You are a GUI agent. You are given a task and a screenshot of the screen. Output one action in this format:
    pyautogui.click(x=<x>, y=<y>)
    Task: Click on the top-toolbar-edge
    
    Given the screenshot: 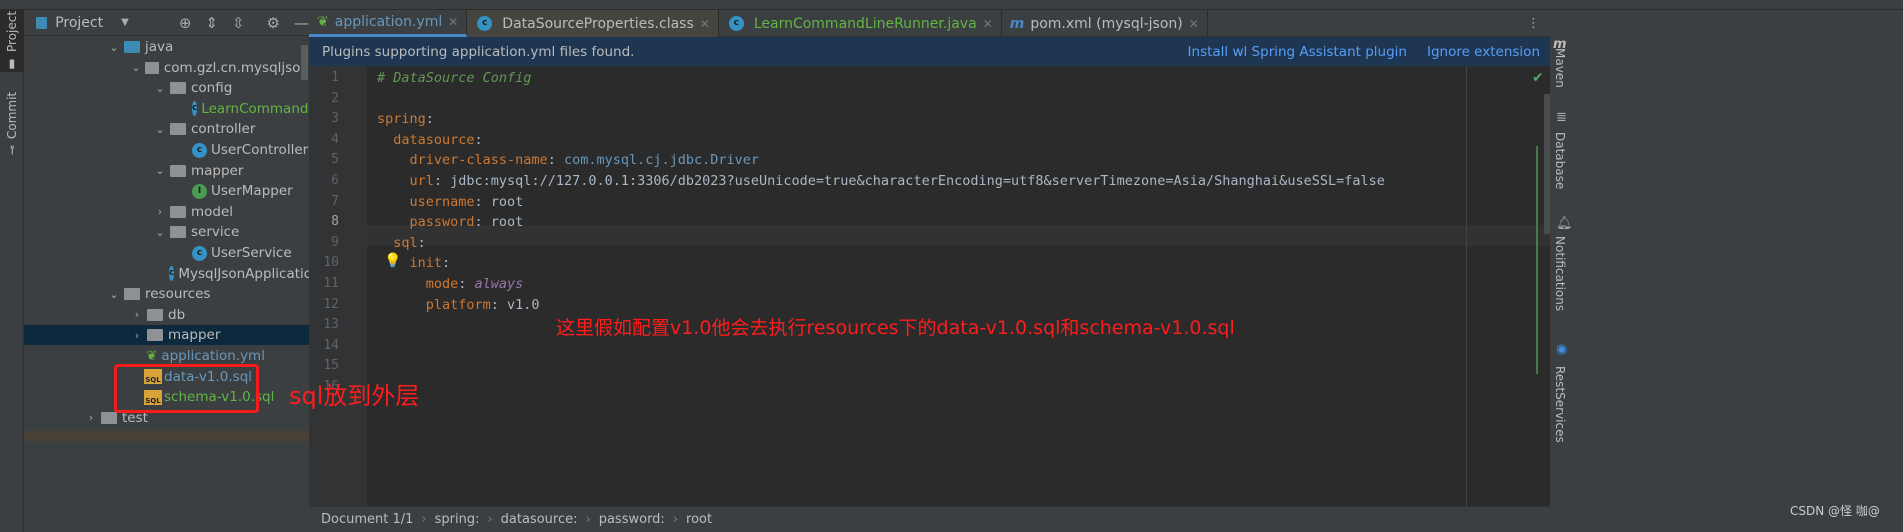 What is the action you would take?
    pyautogui.click(x=951, y=5)
    